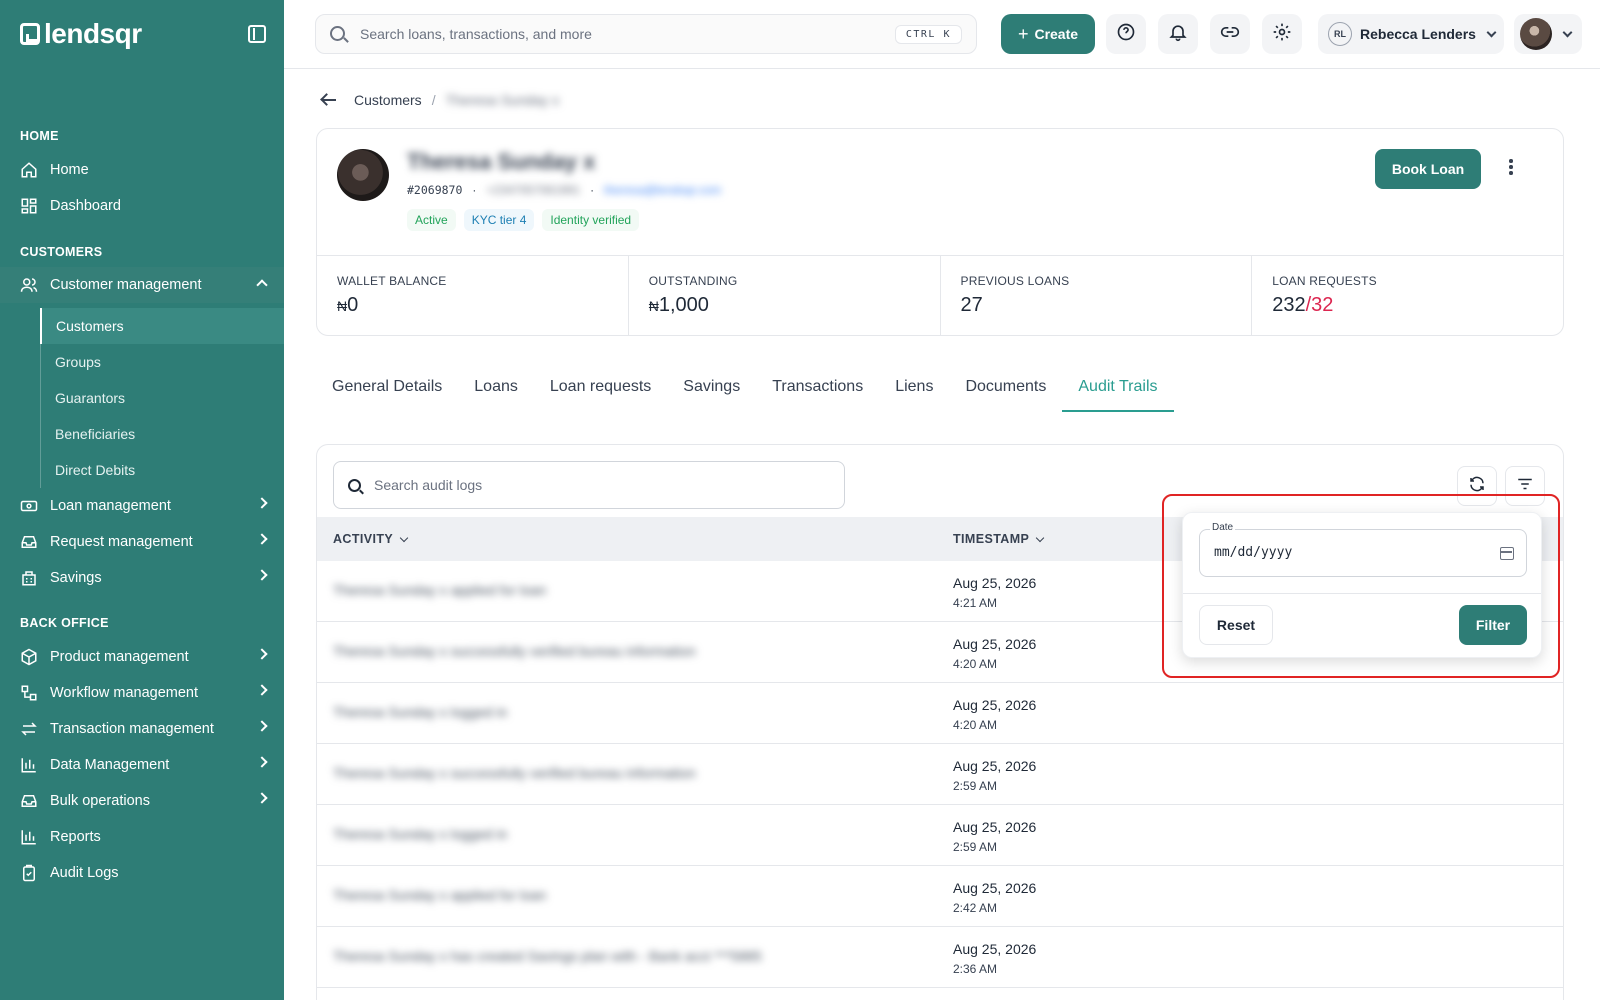 This screenshot has height=1000, width=1600. Describe the element at coordinates (142, 873) in the screenshot. I see `sidebar-item-audit-logs: Audit Logs` at that location.